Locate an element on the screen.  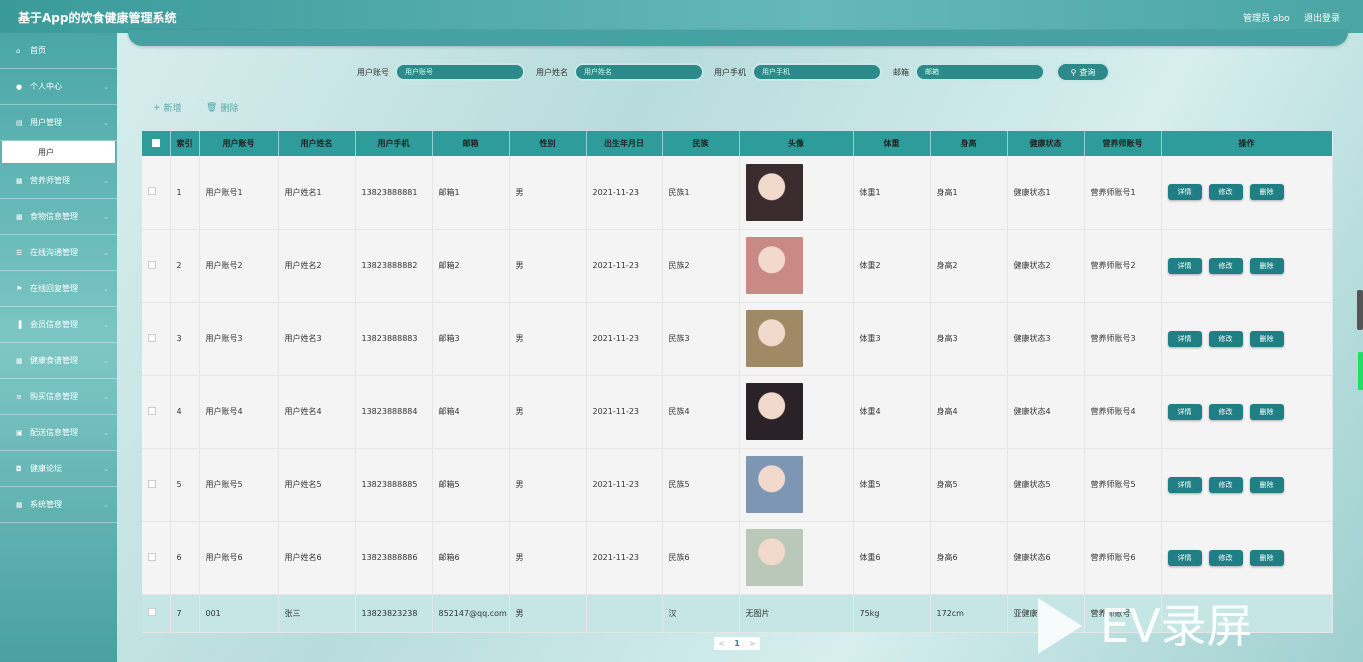
select-all-cell is located at coordinates (156, 143).